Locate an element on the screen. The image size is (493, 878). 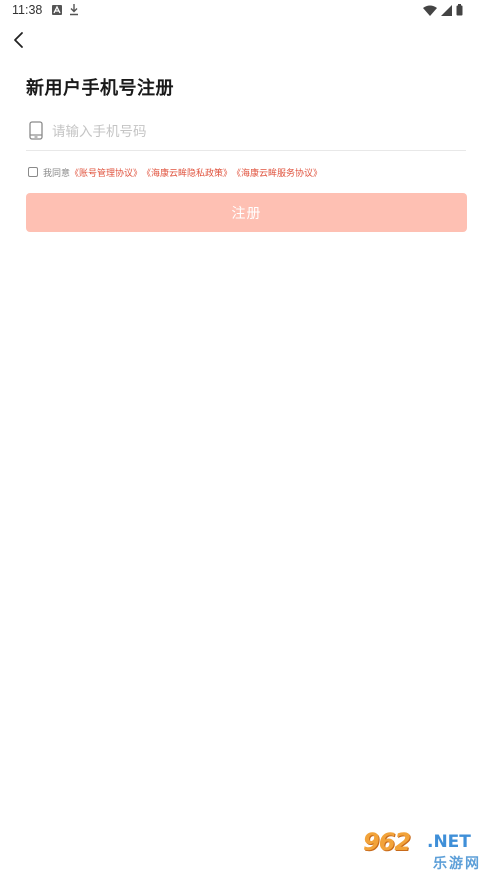
phone-input-row is located at coordinates (246, 133).